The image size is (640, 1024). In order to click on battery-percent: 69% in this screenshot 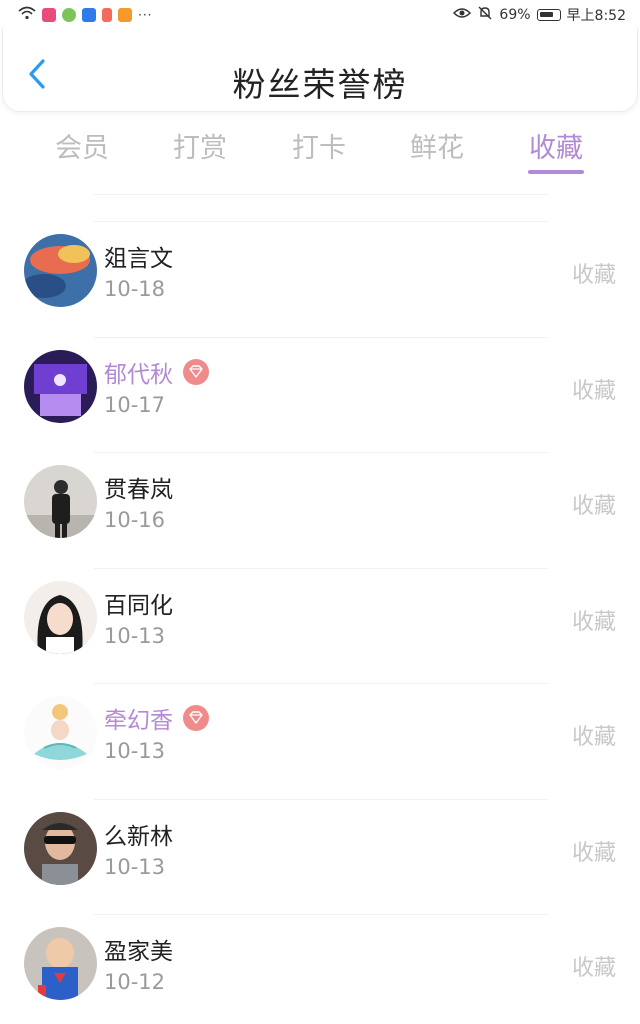, I will do `click(515, 15)`.